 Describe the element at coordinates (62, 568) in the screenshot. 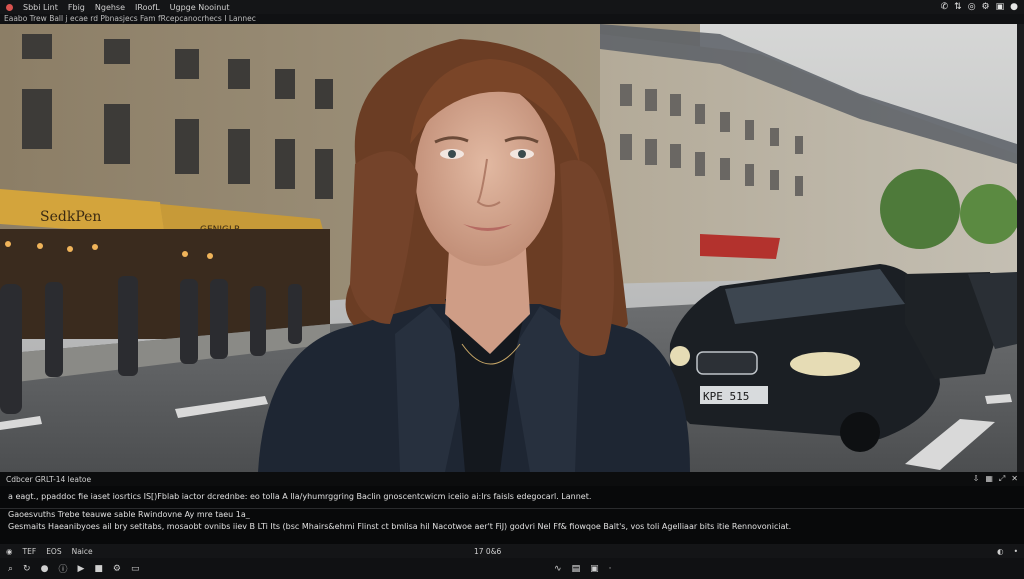

I see `info-icon: ⓘ` at that location.